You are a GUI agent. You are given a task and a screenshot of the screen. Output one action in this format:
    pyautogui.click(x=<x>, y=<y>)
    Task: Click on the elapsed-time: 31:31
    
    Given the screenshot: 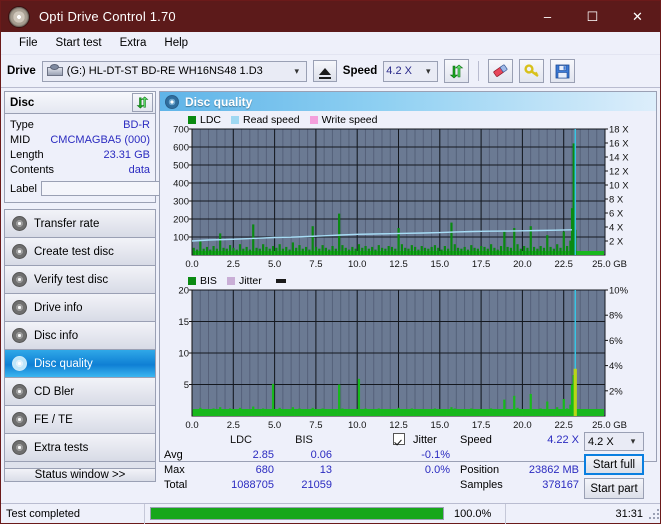 What is the action you would take?
    pyautogui.click(x=629, y=513)
    